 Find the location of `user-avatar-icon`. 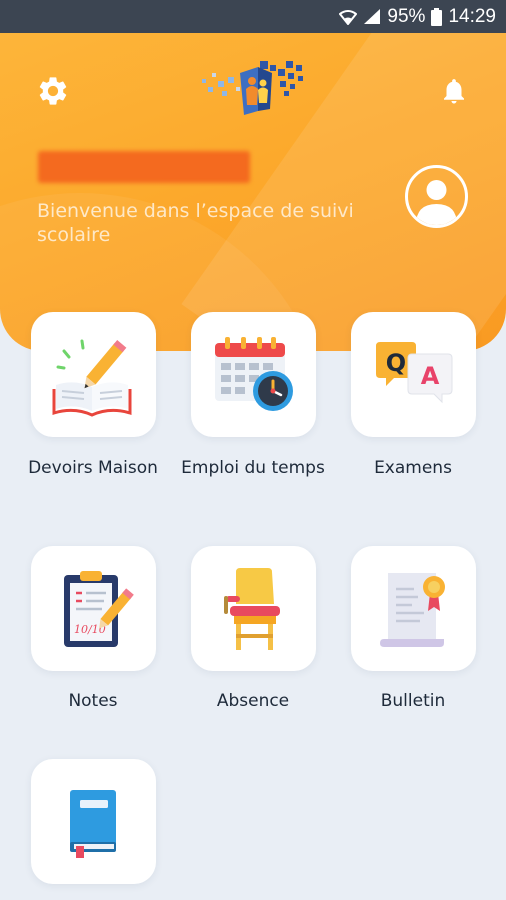

user-avatar-icon is located at coordinates (436, 196).